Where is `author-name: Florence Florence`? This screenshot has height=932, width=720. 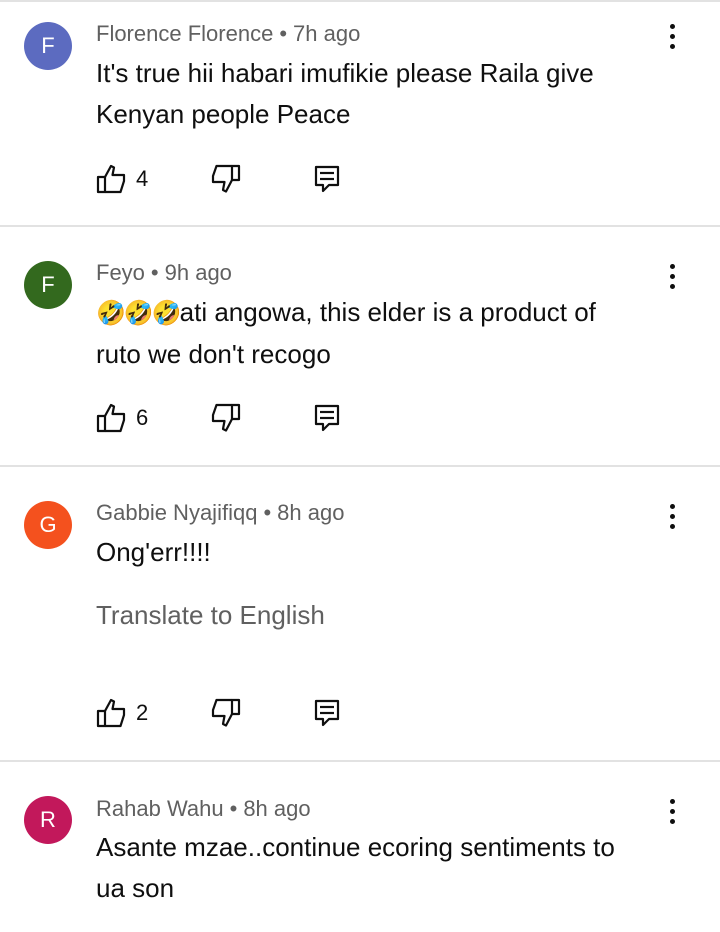
author-name: Florence Florence is located at coordinates (184, 33).